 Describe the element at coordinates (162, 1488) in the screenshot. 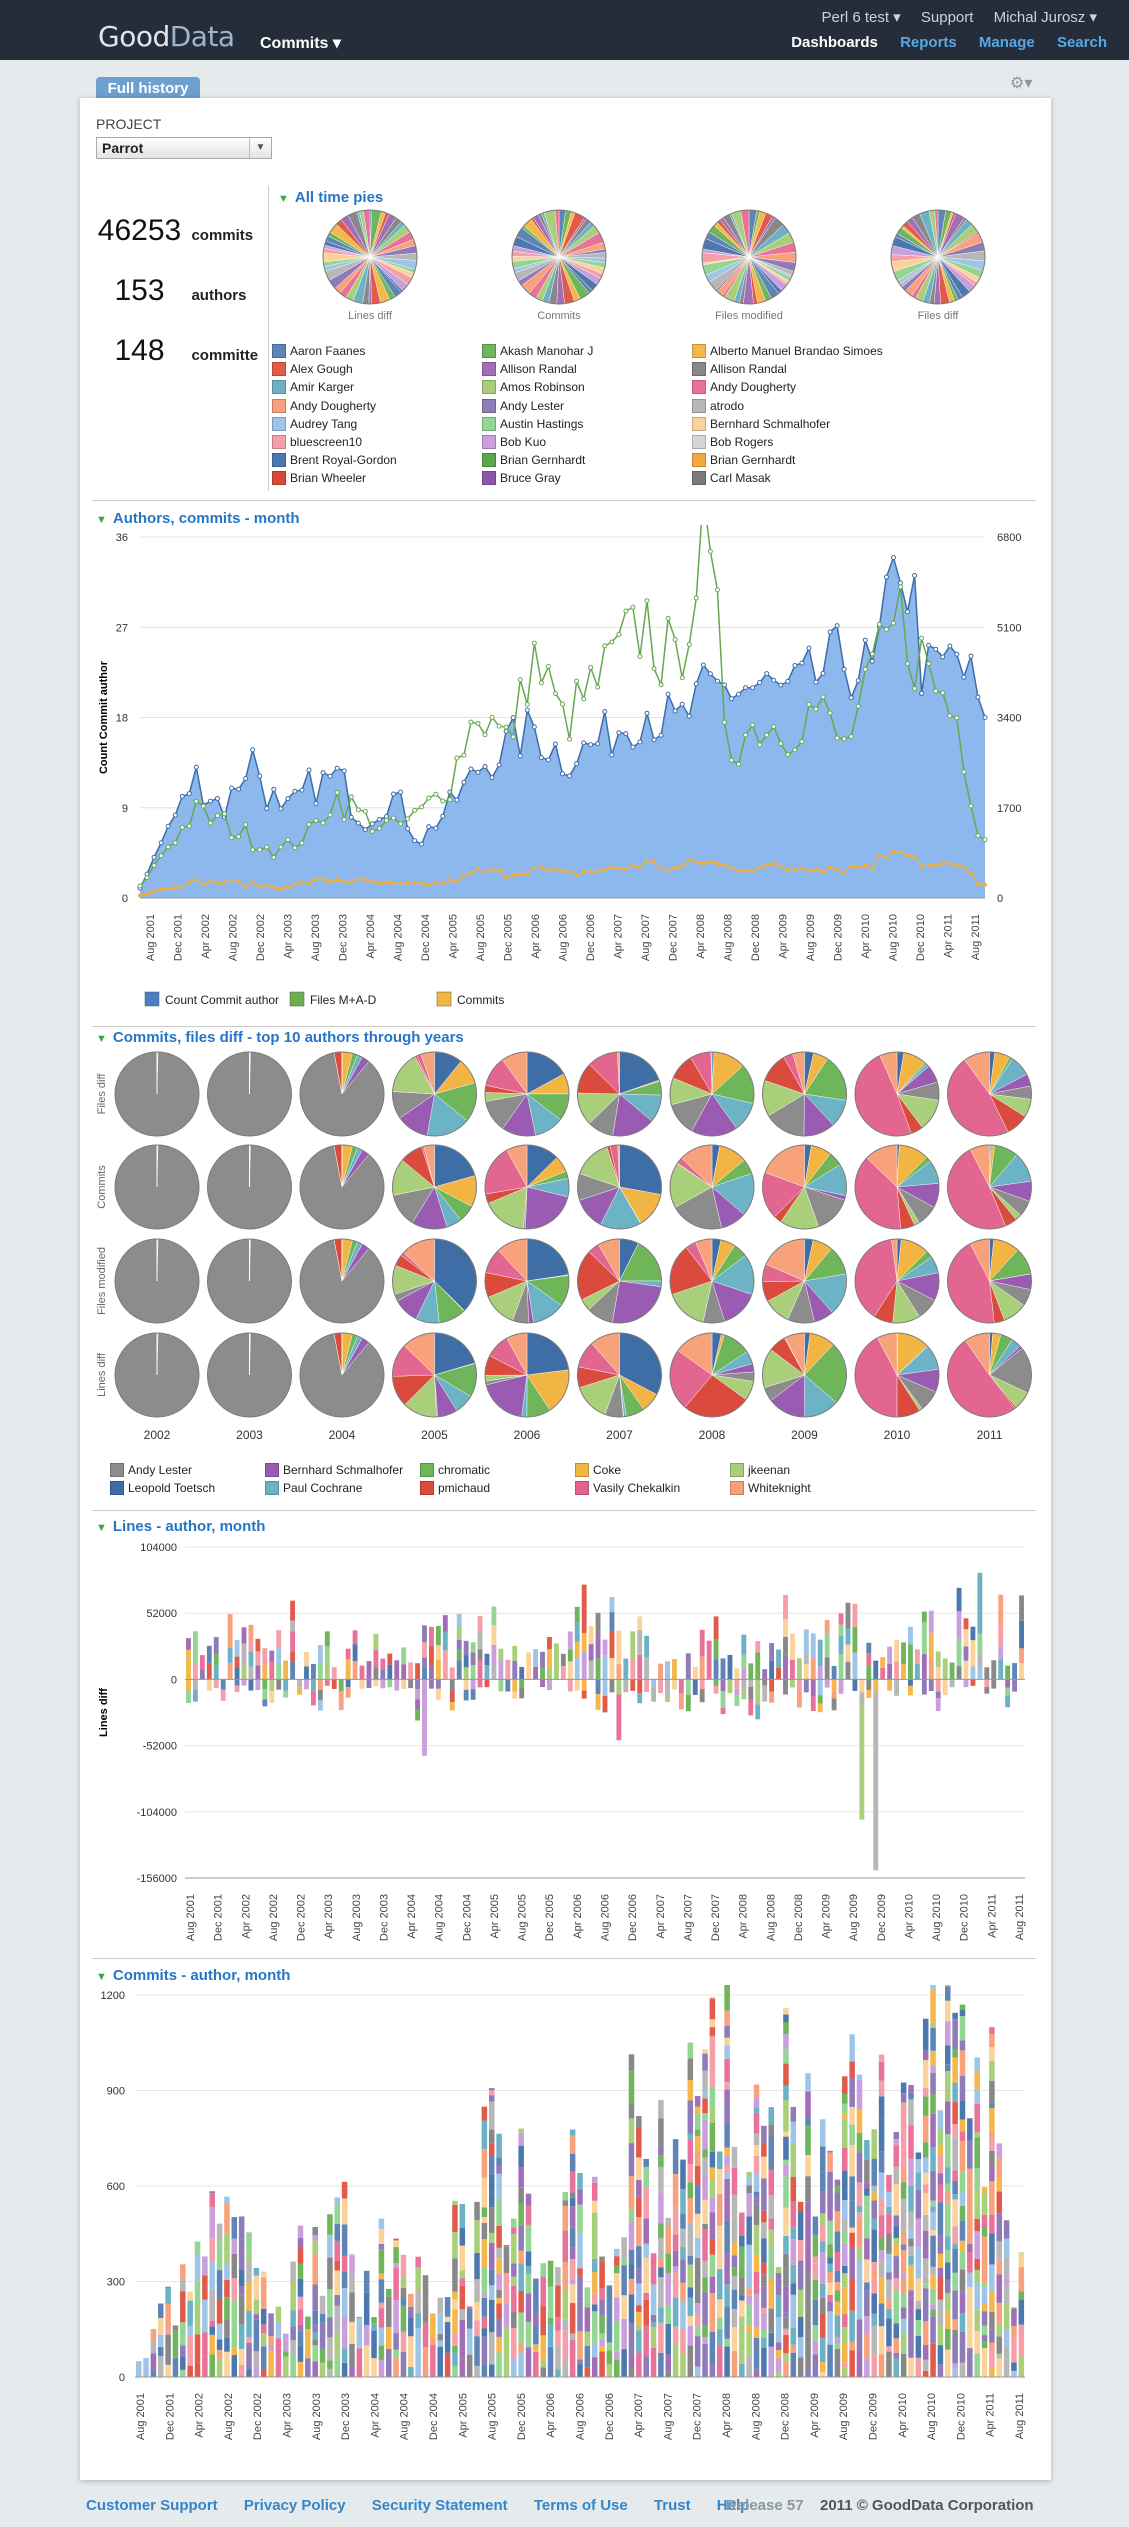

I see `legend-item: Leopold Toetsch` at that location.